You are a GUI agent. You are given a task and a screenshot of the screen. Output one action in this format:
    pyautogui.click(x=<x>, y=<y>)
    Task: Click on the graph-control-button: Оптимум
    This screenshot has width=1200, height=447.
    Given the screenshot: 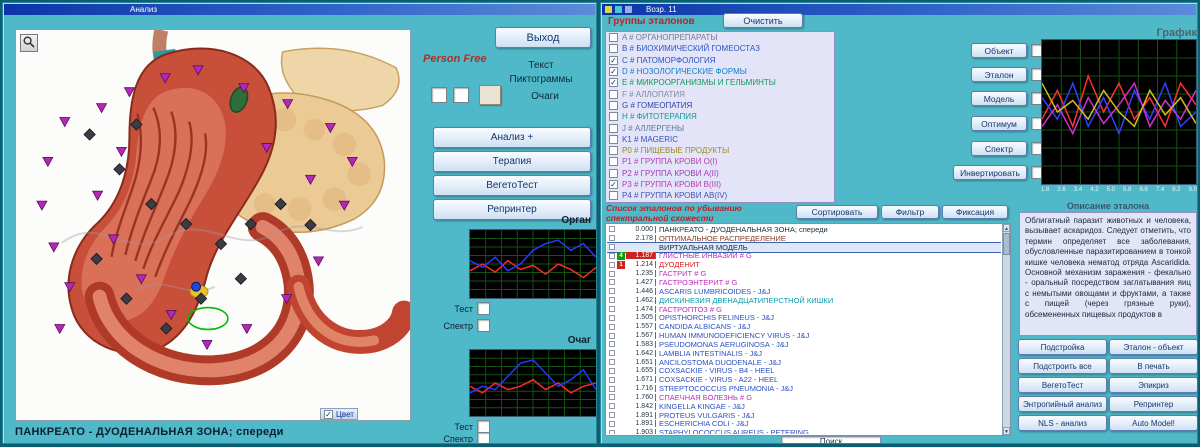 What is the action you would take?
    pyautogui.click(x=999, y=123)
    